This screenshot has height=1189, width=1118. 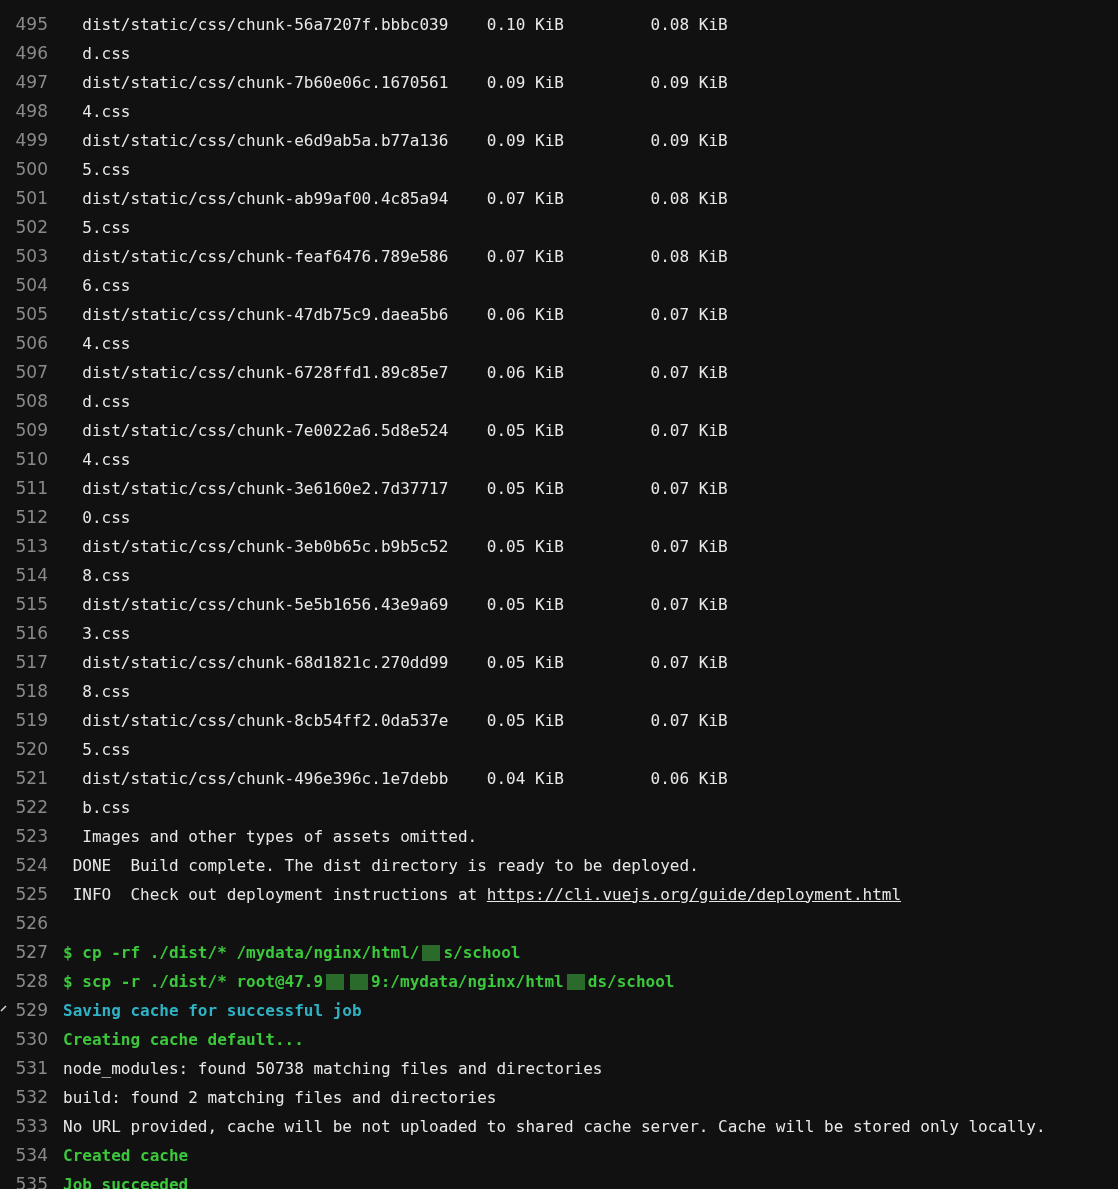 I want to click on log-text: dist/static/css/chunk-496e396c.1e7debb 0.04 KiB 0.06 KiB, so click(x=404, y=778).